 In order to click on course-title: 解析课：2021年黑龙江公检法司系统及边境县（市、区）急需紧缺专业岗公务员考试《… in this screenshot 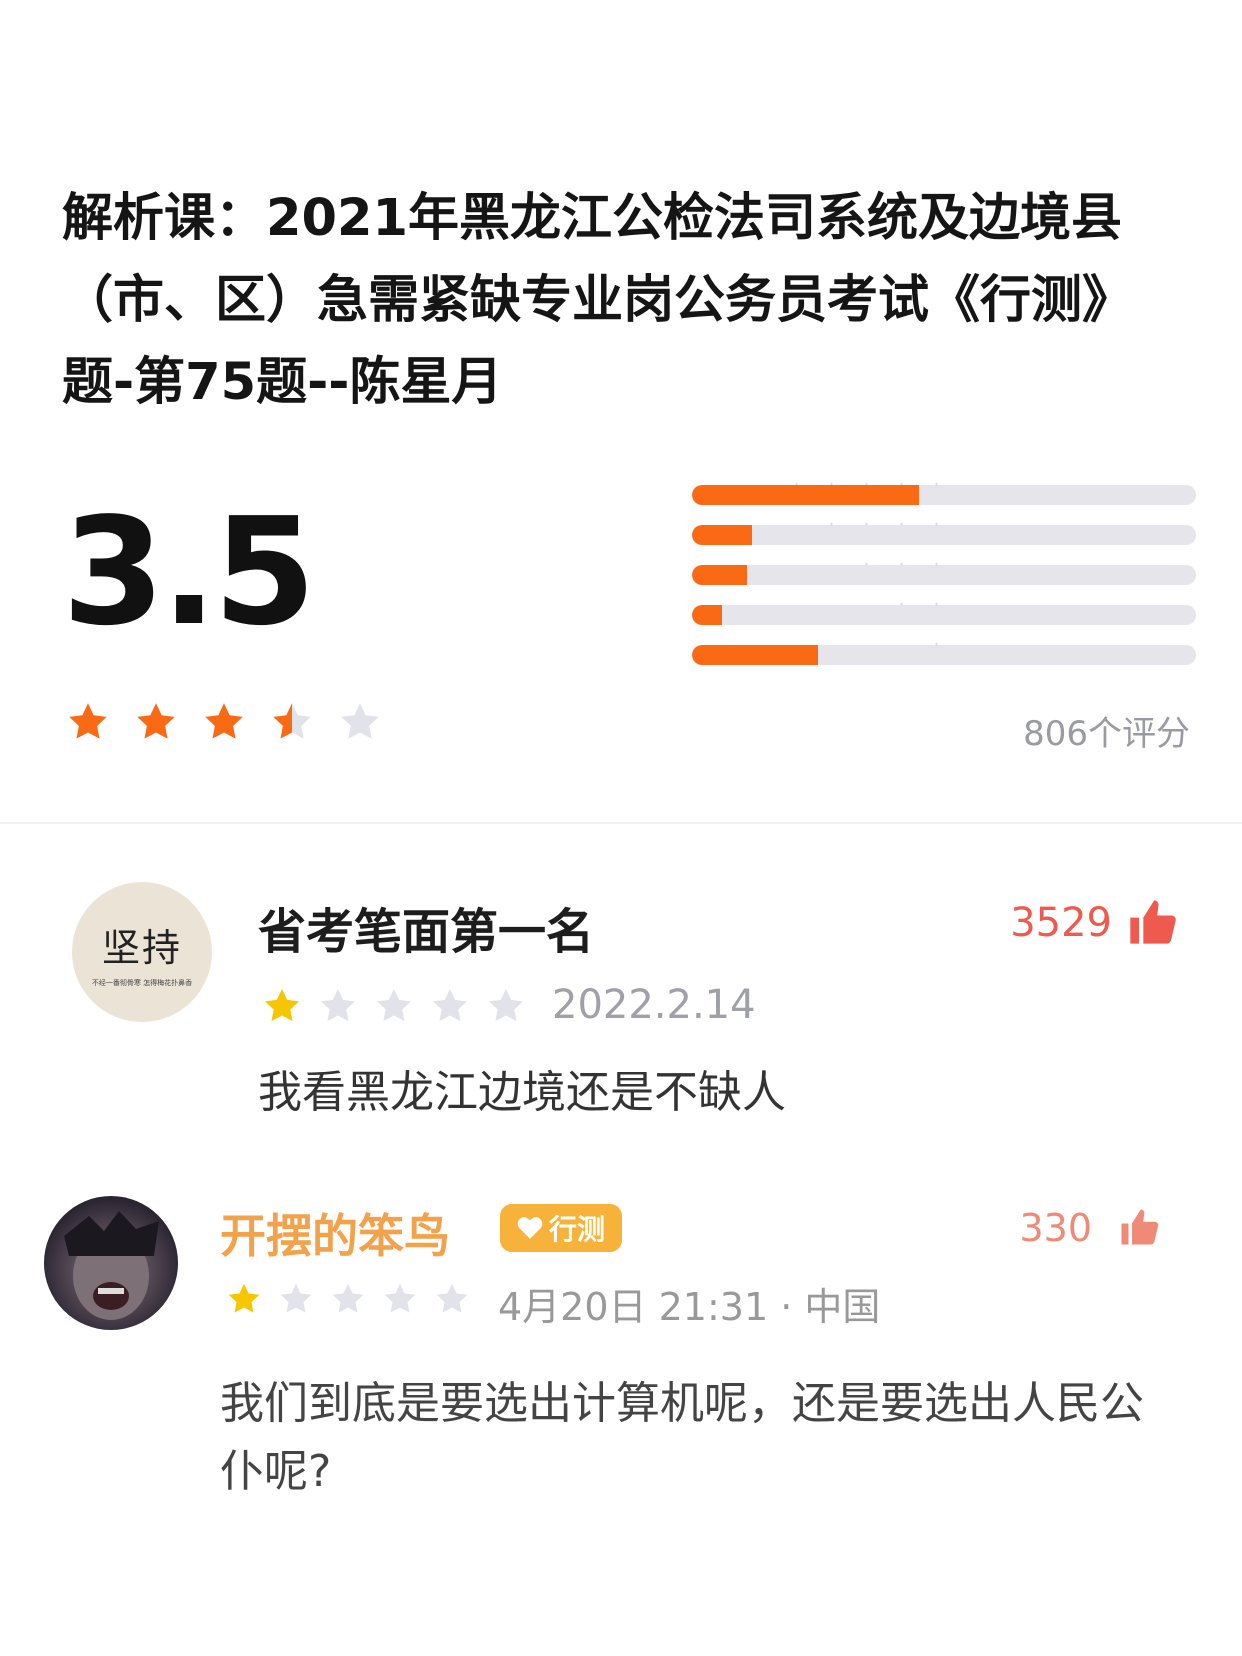, I will do `click(598, 300)`.